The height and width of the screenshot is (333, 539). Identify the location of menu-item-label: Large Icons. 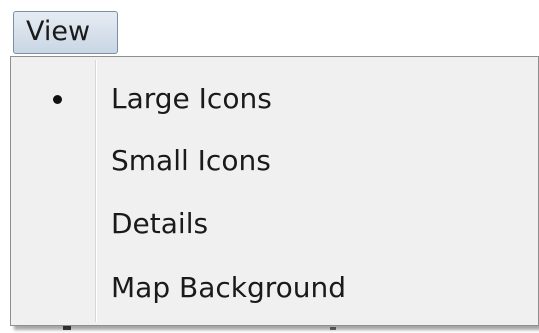
(191, 98).